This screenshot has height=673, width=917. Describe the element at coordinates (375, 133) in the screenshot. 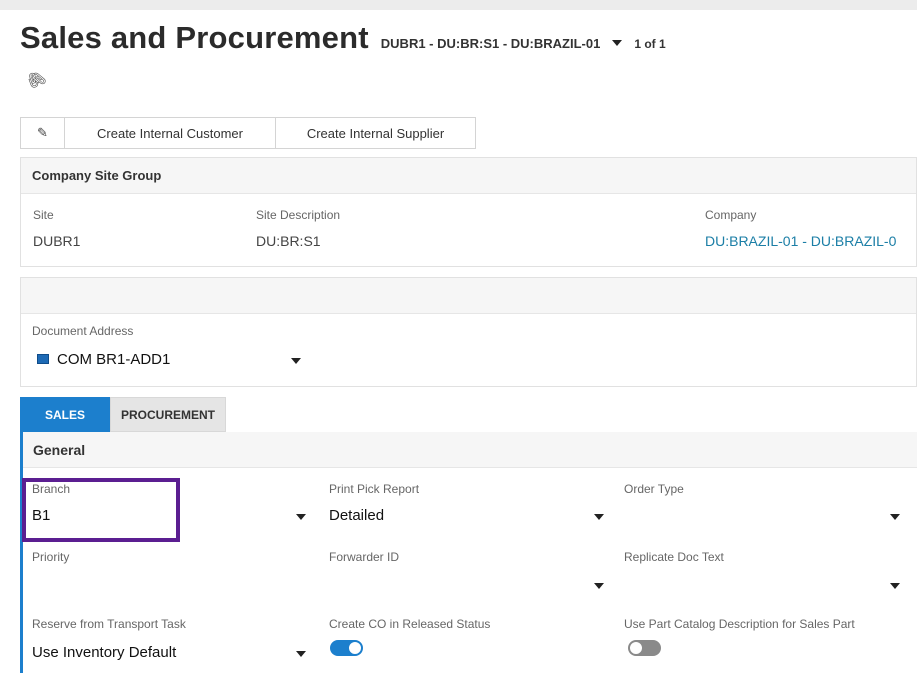

I see `create-internal-supplier-button: Create Internal Supplier` at that location.